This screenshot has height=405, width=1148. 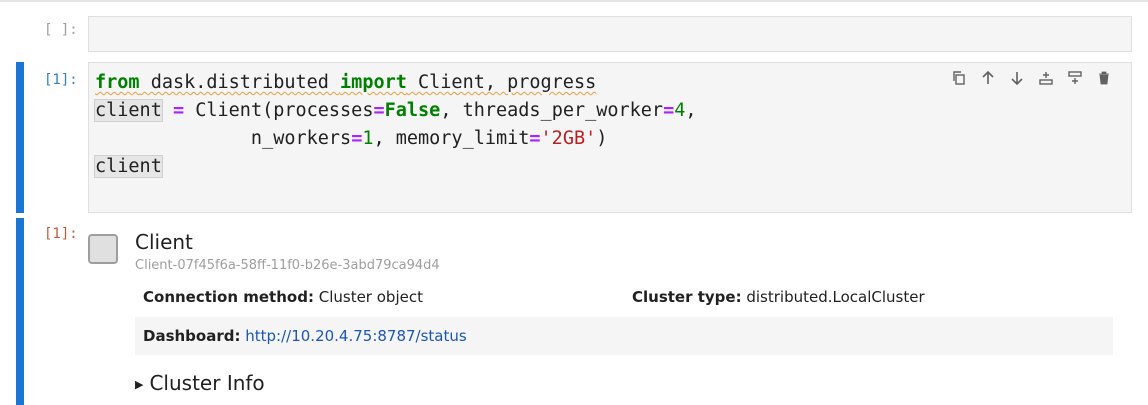 I want to click on connection-method-label: Connection method:, so click(x=228, y=297).